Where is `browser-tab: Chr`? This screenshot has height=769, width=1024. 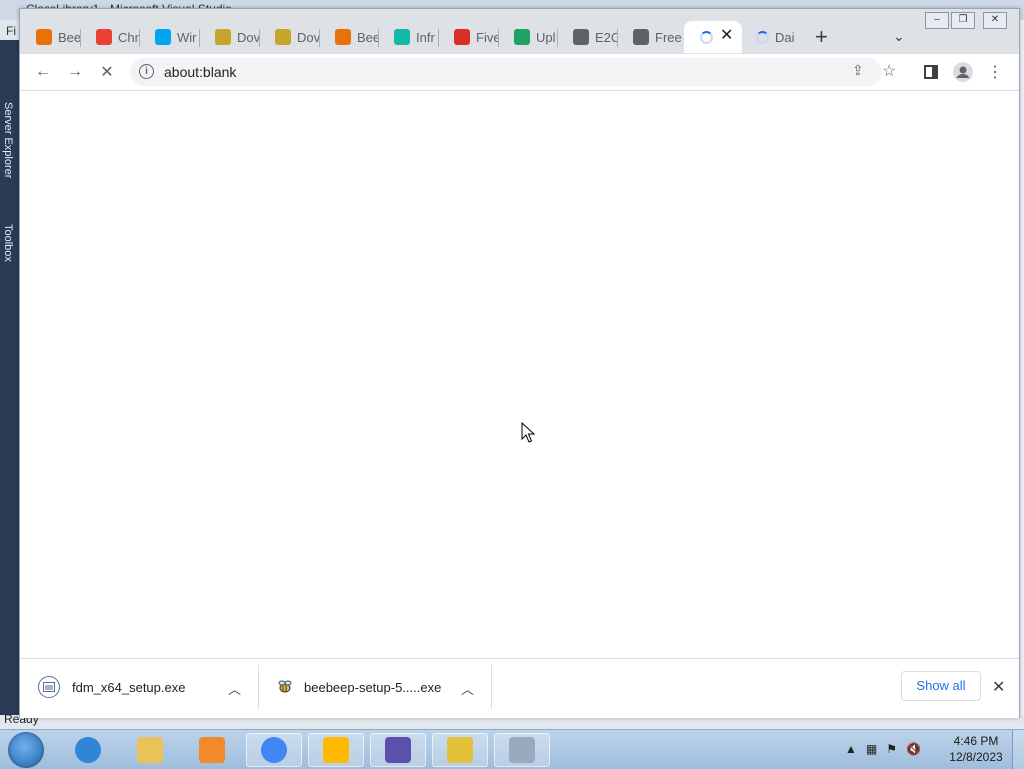 browser-tab: Chr is located at coordinates (109, 37).